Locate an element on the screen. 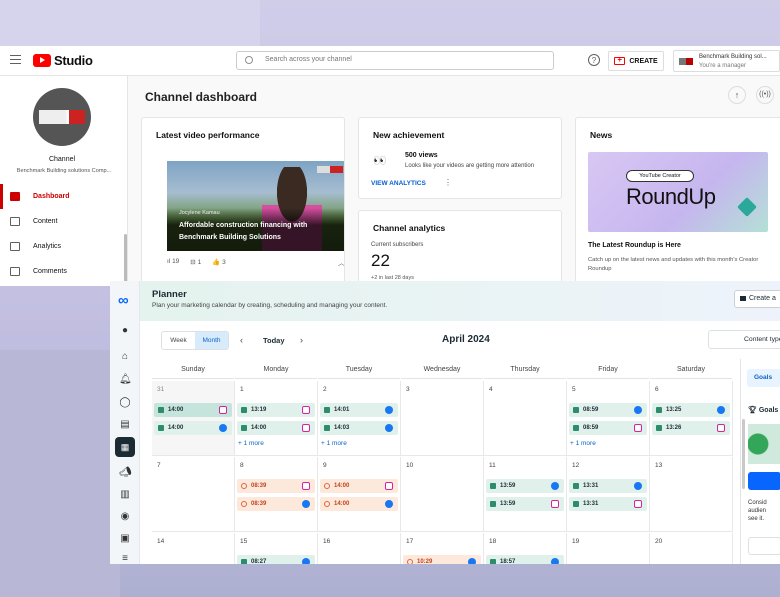 The width and height of the screenshot is (780, 597). sidebar-item-subtitles: Subtitles is located at coordinates (62, 285).